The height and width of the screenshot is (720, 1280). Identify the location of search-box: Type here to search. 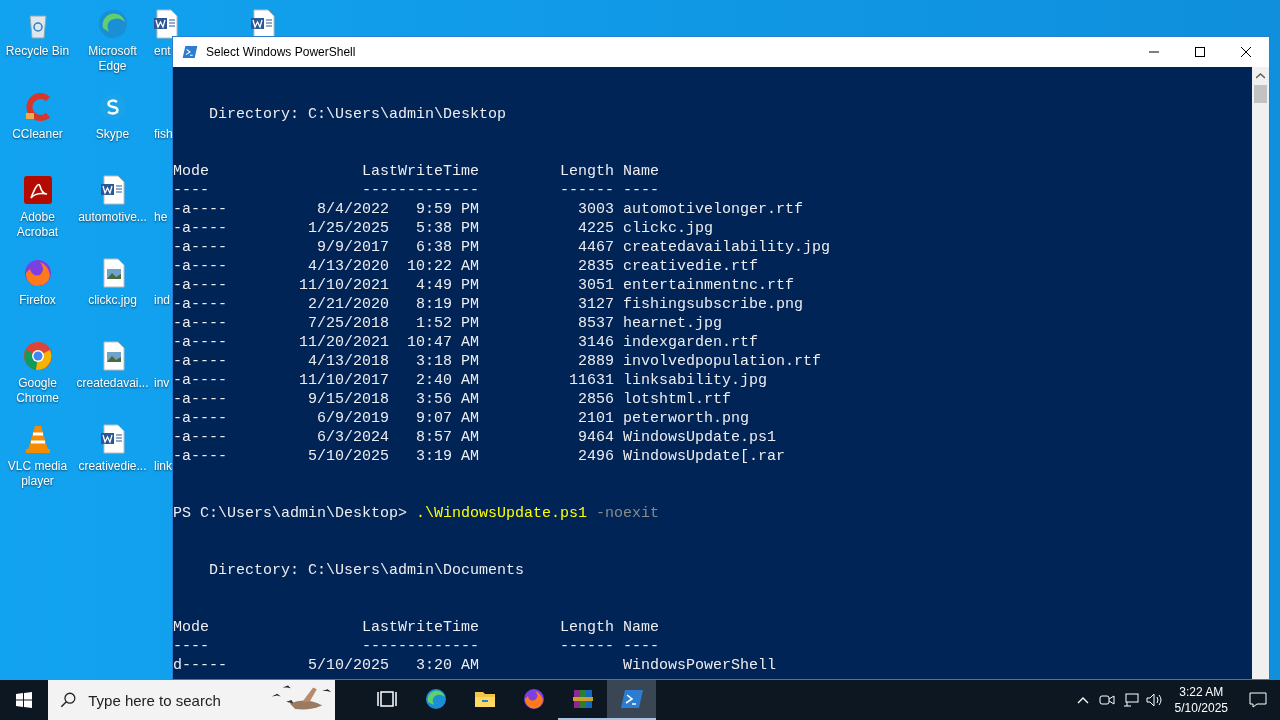
(191, 700).